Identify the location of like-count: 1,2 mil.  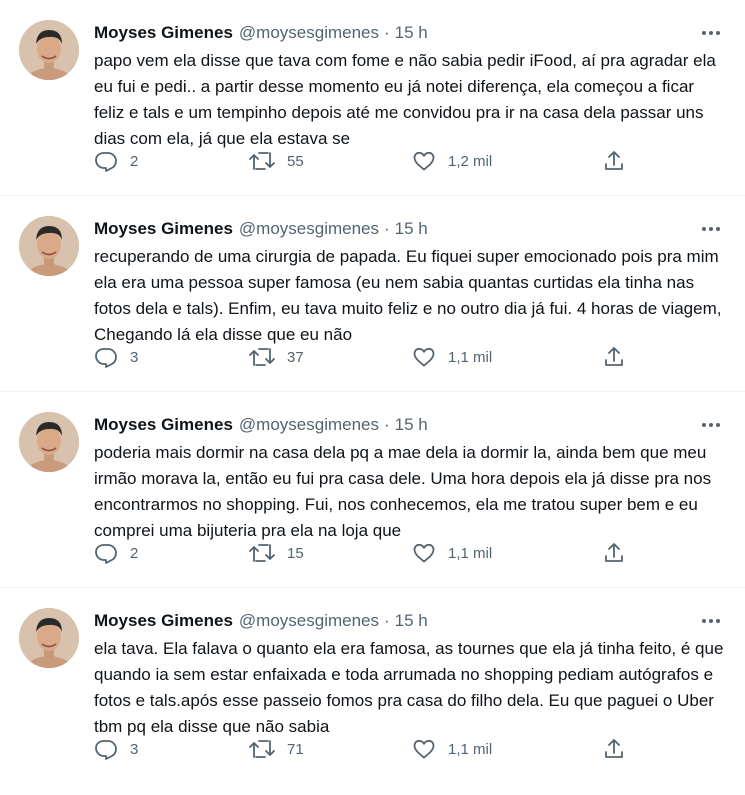
(470, 161).